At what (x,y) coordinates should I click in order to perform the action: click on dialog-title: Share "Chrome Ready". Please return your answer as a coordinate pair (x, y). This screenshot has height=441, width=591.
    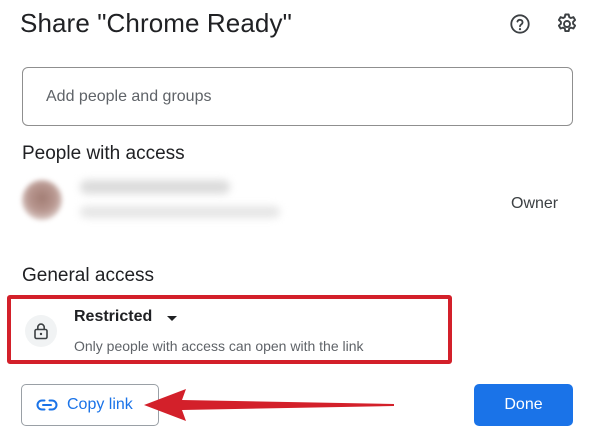
    Looking at the image, I should click on (156, 23).